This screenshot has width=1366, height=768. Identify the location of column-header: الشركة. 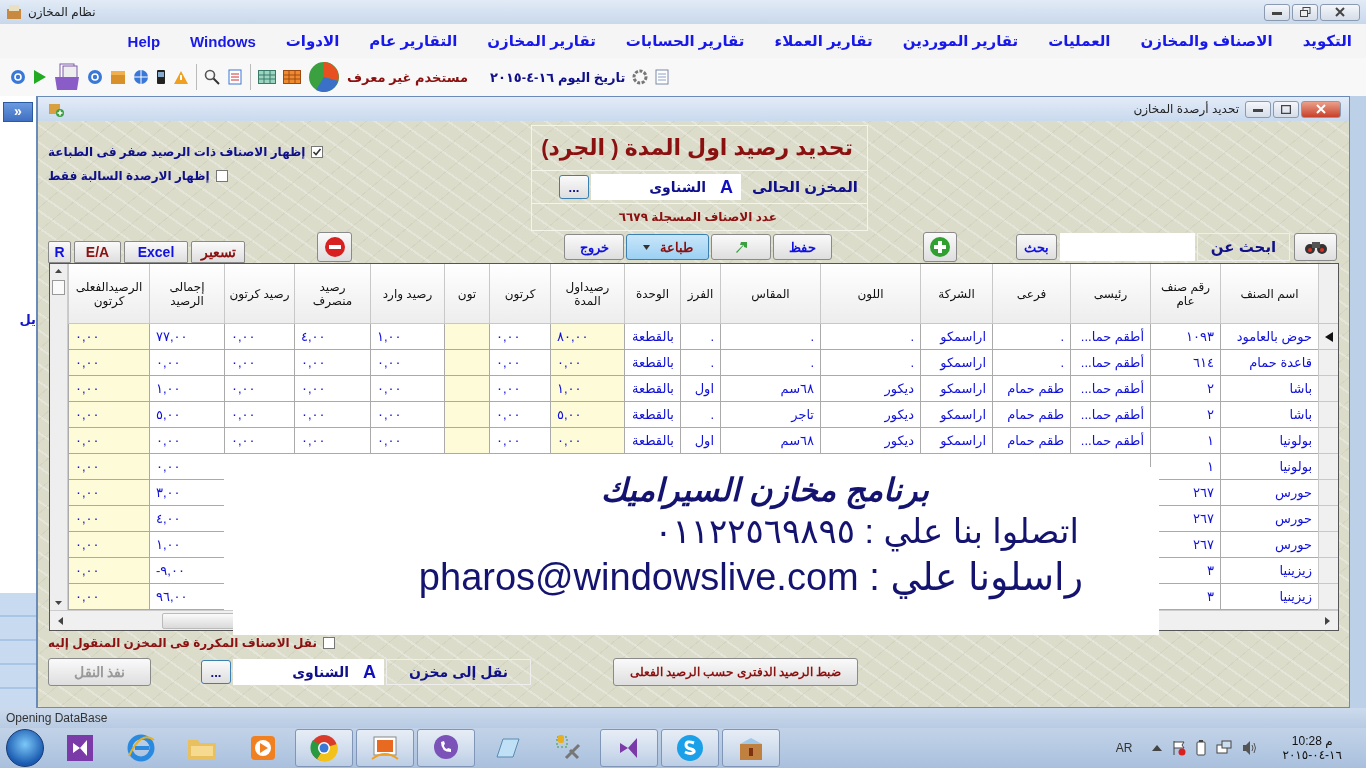
(956, 294).